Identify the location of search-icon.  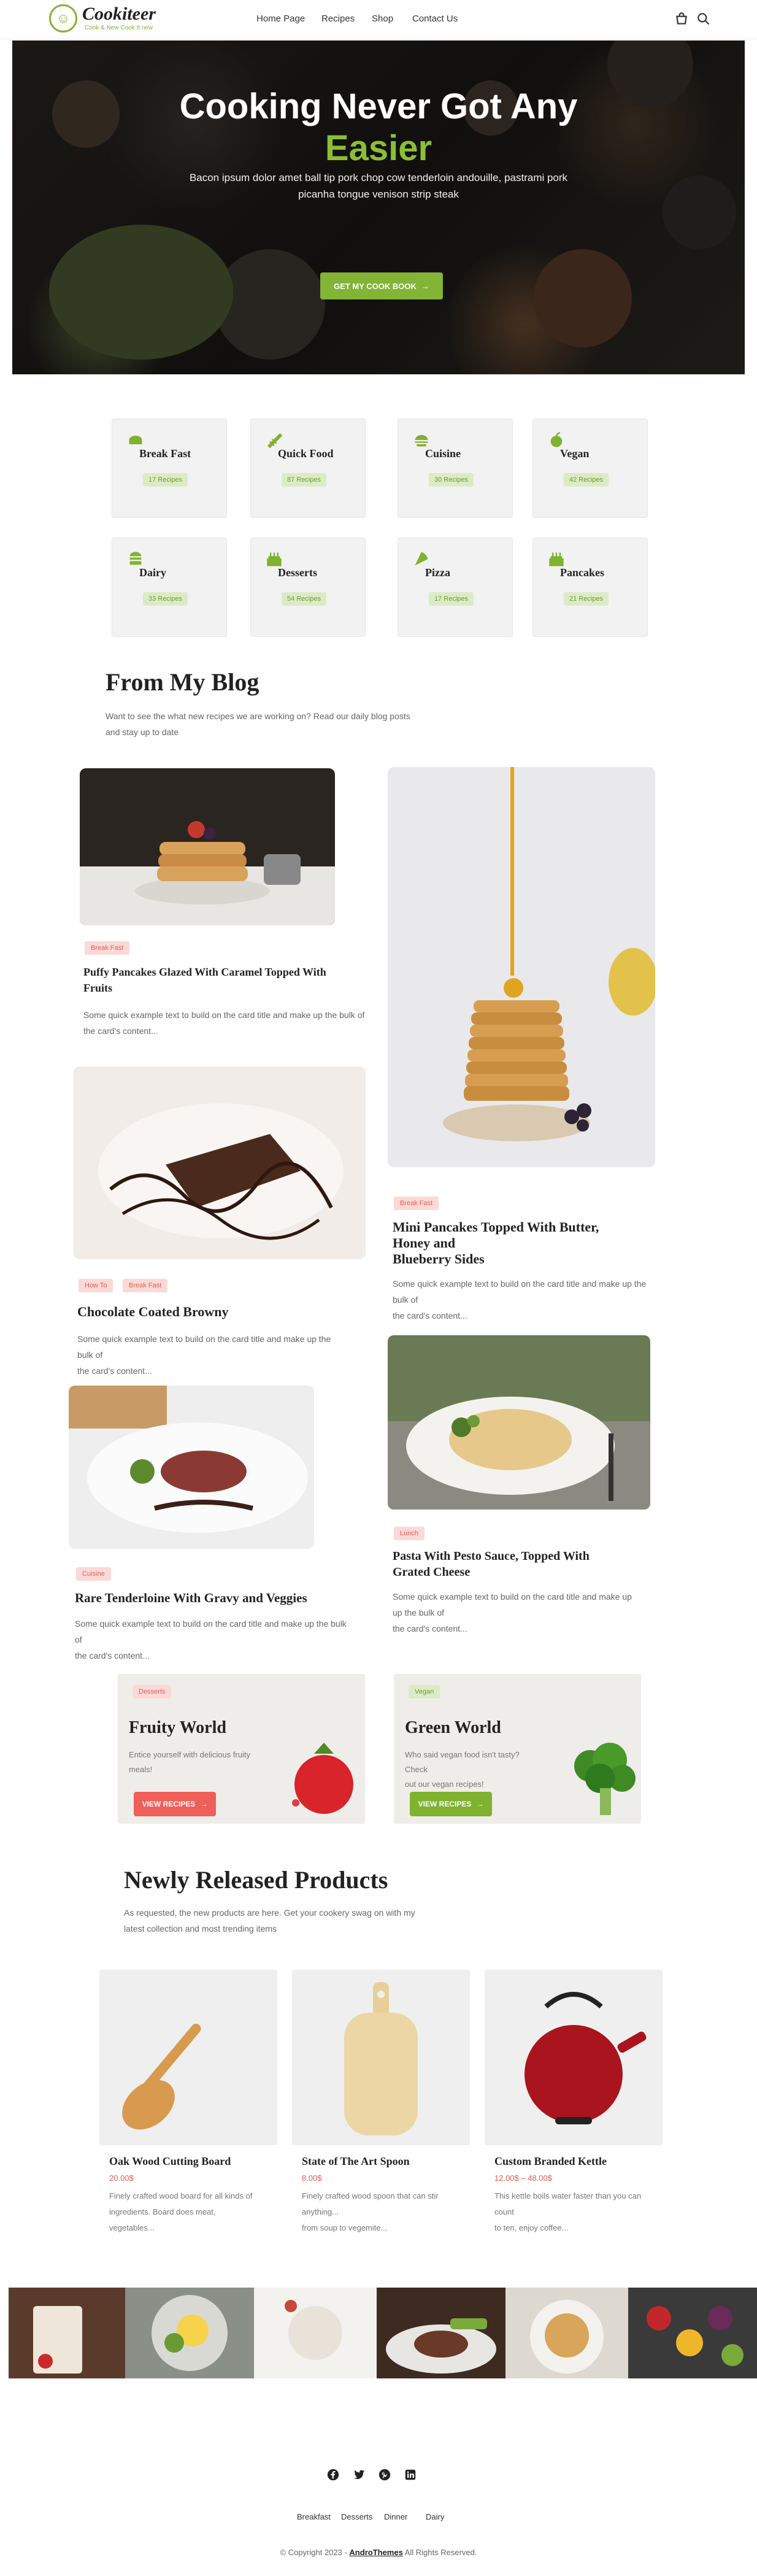
(704, 19).